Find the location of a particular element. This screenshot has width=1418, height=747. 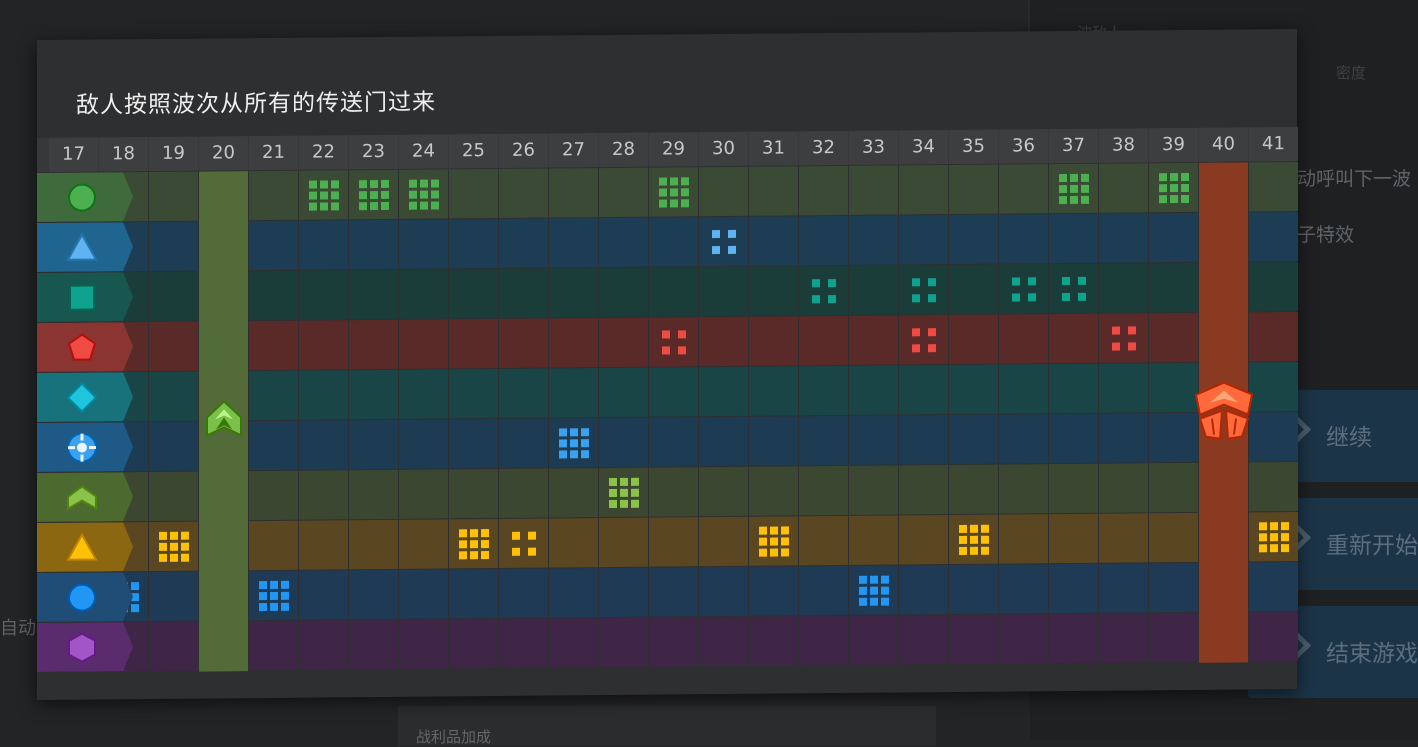

bonus-label: 战利品加成 is located at coordinates (453, 736).